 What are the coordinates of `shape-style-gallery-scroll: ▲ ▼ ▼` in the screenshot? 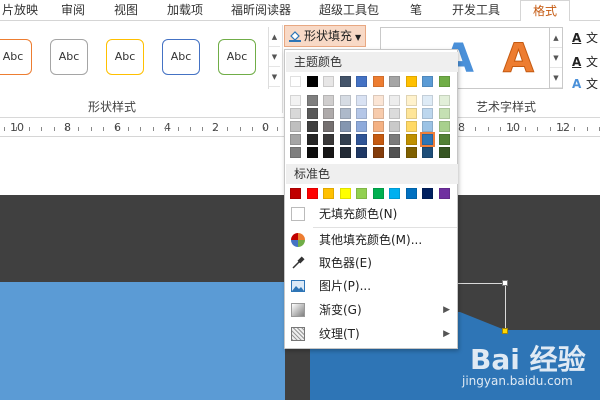 It's located at (274, 58).